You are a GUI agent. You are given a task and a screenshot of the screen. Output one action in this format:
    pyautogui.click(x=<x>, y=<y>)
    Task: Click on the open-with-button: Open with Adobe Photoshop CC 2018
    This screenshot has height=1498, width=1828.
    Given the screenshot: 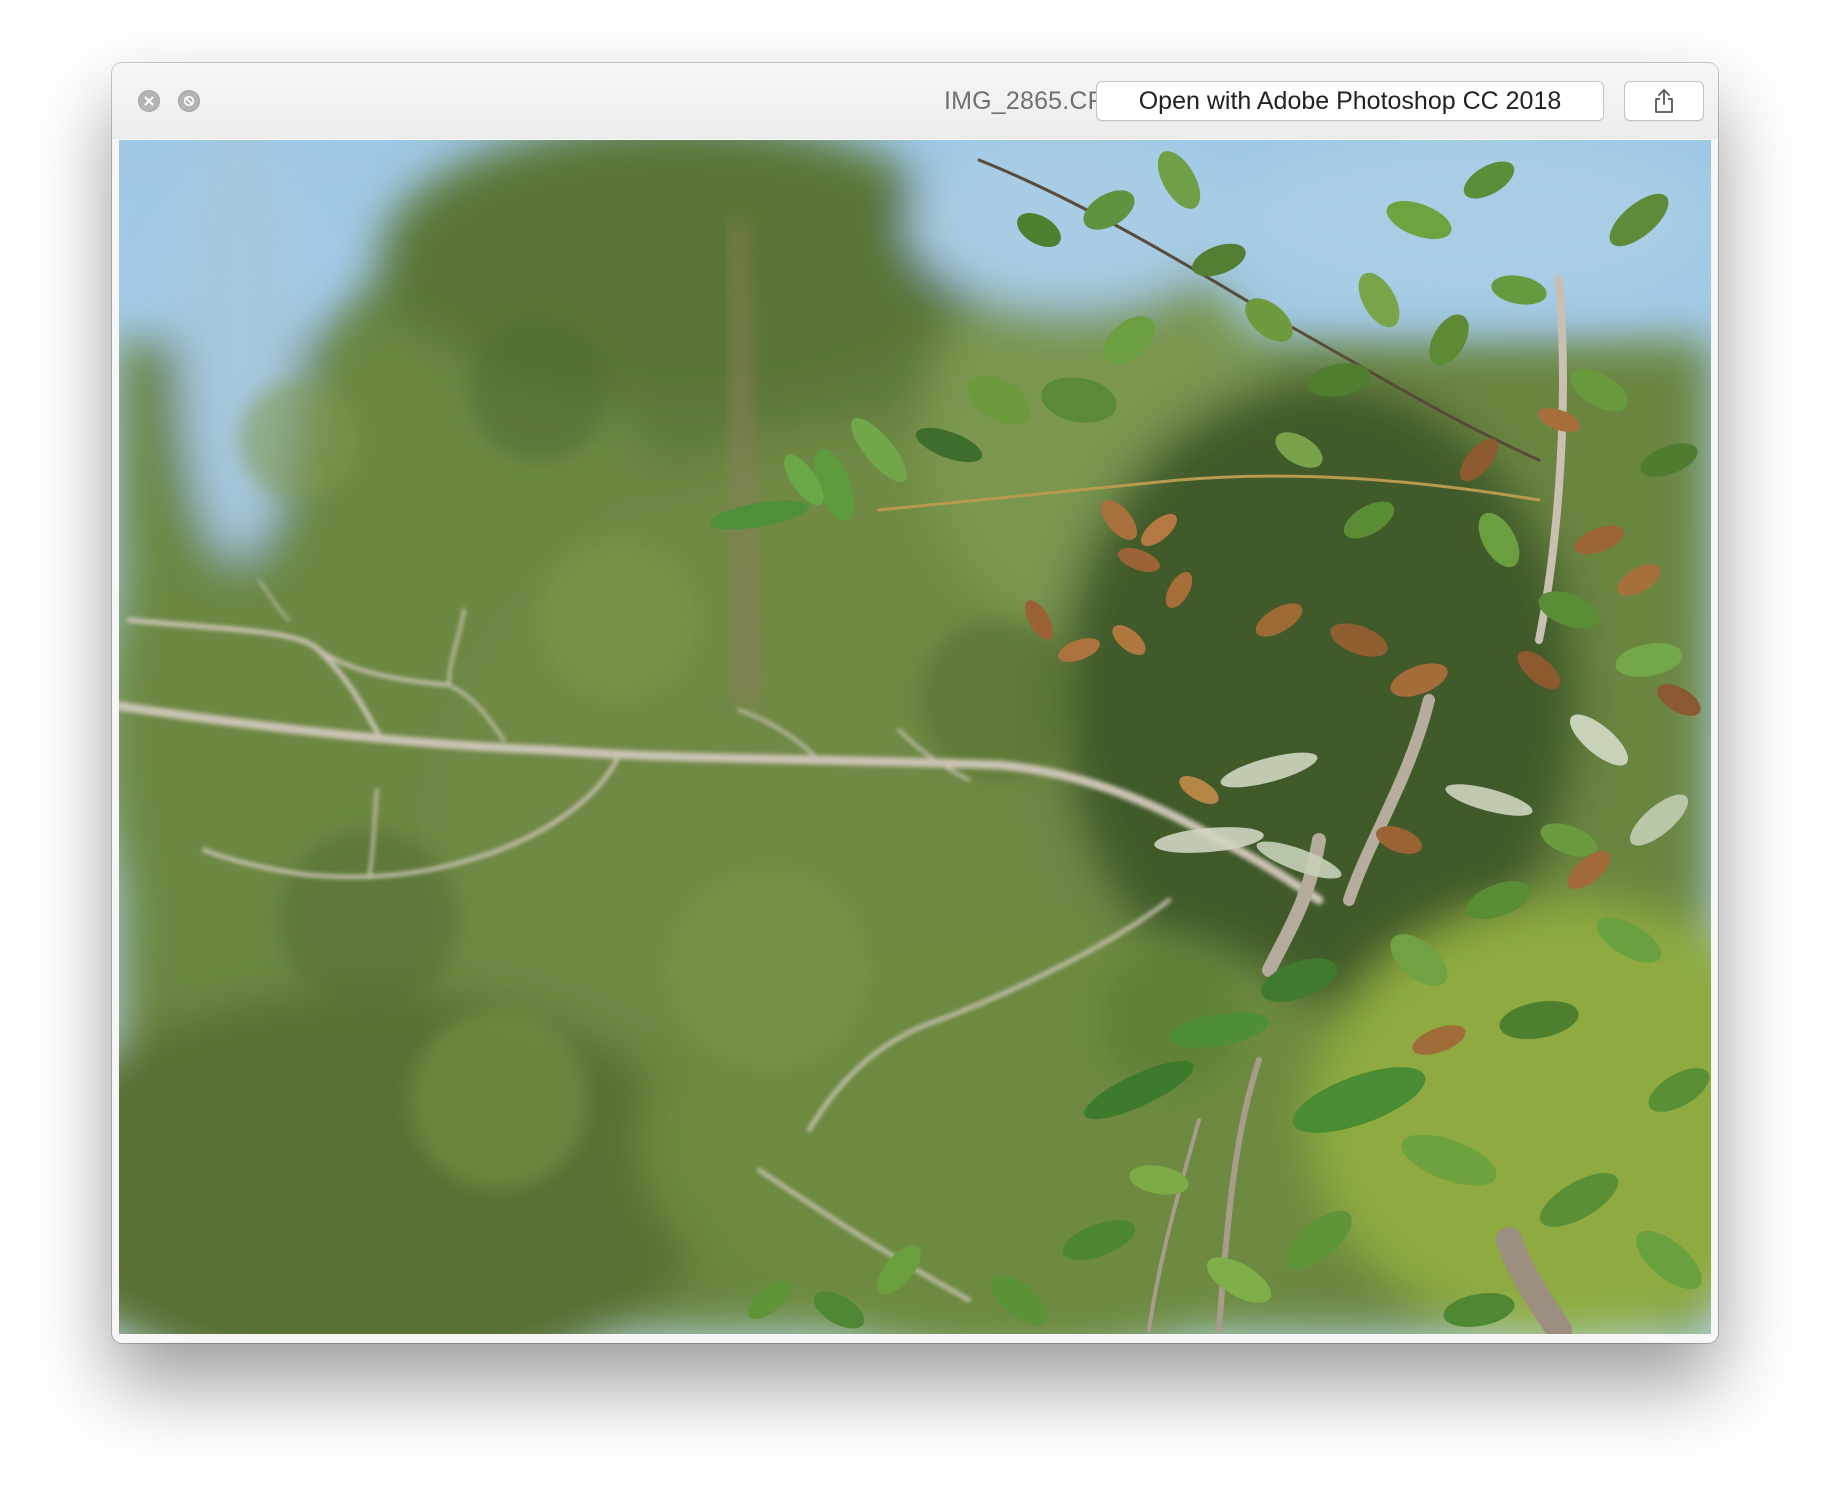 What is the action you would take?
    pyautogui.click(x=1350, y=101)
    